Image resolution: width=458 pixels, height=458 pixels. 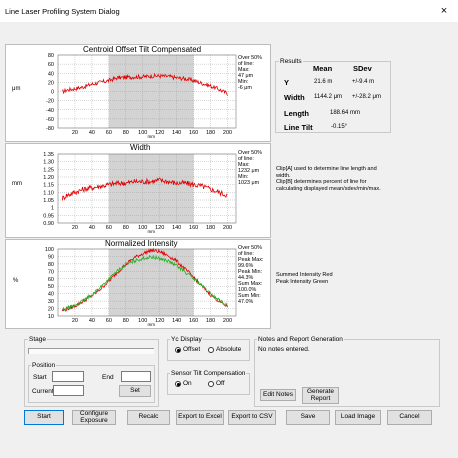 What do you see at coordinates (51, 83) in the screenshot?
I see `y-tick-label: 20` at bounding box center [51, 83].